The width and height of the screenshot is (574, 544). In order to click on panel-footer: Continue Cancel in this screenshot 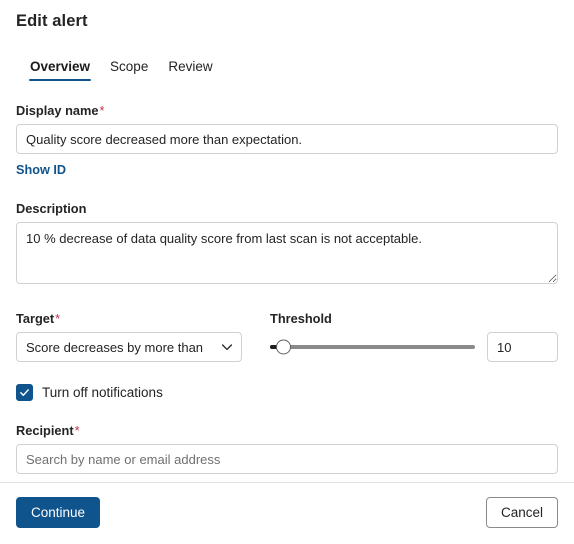, I will do `click(287, 513)`.